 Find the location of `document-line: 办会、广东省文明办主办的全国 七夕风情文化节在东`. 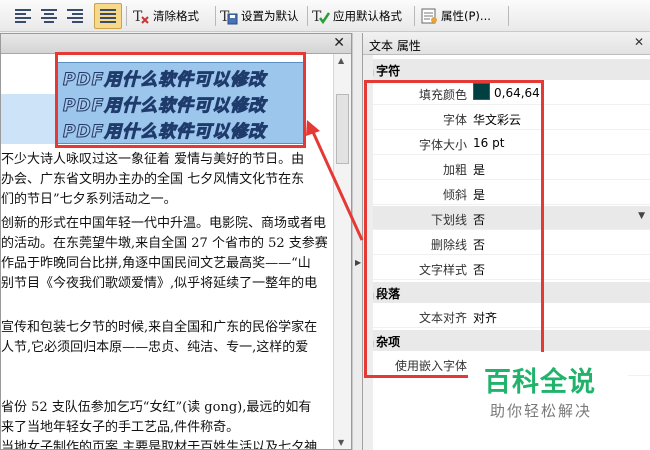

document-line: 办会、广东省文明办主办的全国 七夕风情文化节在东 is located at coordinates (153, 179).